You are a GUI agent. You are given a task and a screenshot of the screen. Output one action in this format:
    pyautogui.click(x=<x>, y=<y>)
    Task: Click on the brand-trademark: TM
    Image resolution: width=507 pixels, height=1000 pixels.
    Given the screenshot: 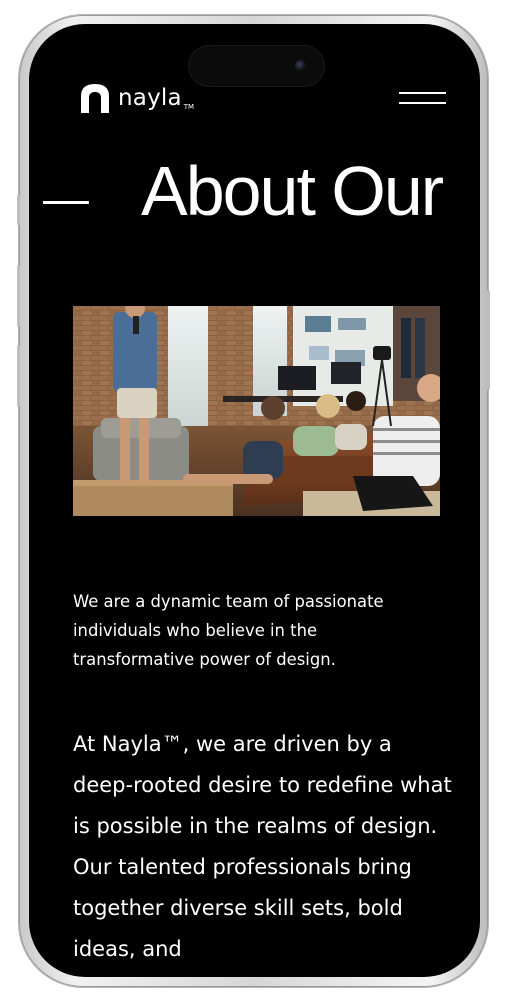 What is the action you would take?
    pyautogui.click(x=189, y=107)
    